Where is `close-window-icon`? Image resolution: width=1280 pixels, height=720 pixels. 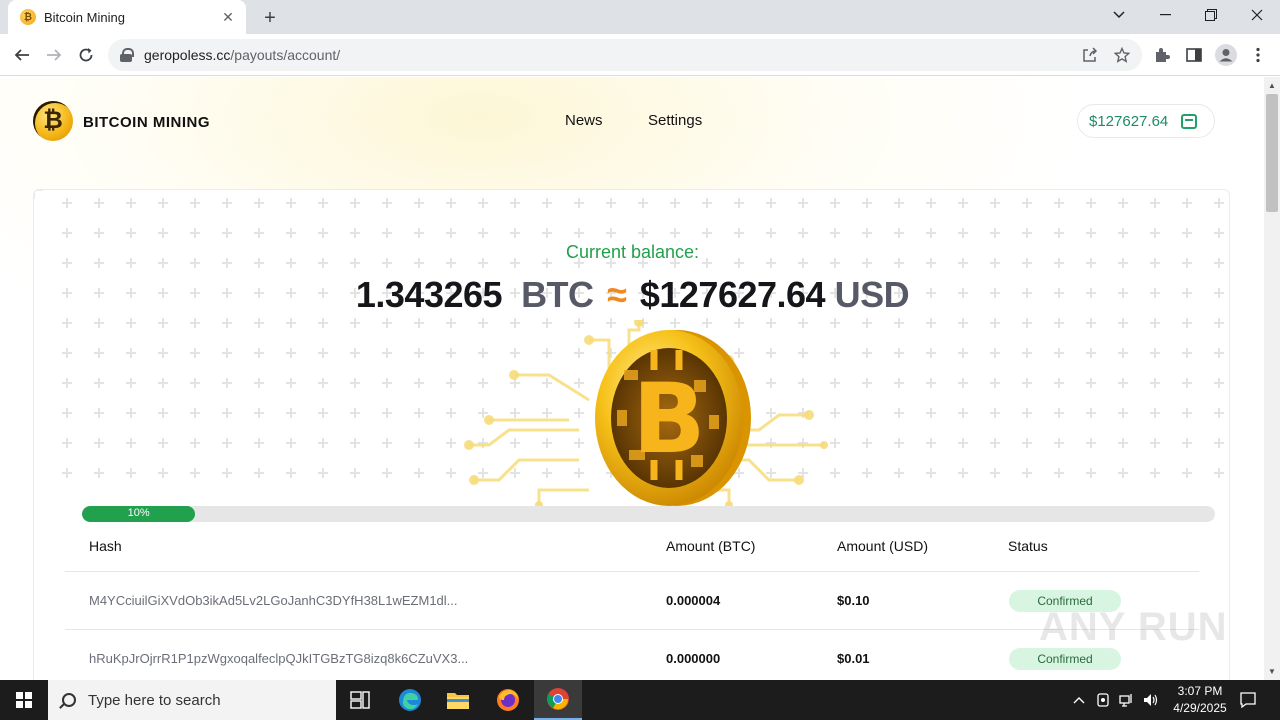 close-window-icon is located at coordinates (1257, 15).